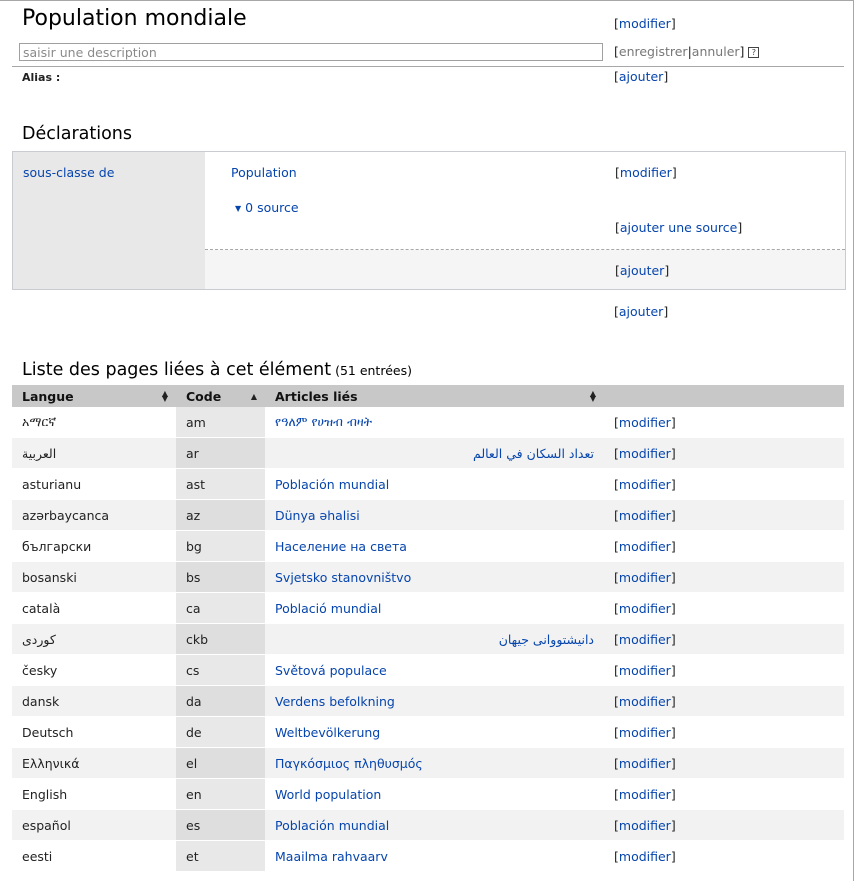  What do you see at coordinates (94, 639) in the screenshot?
I see `language-cell: کوردی` at bounding box center [94, 639].